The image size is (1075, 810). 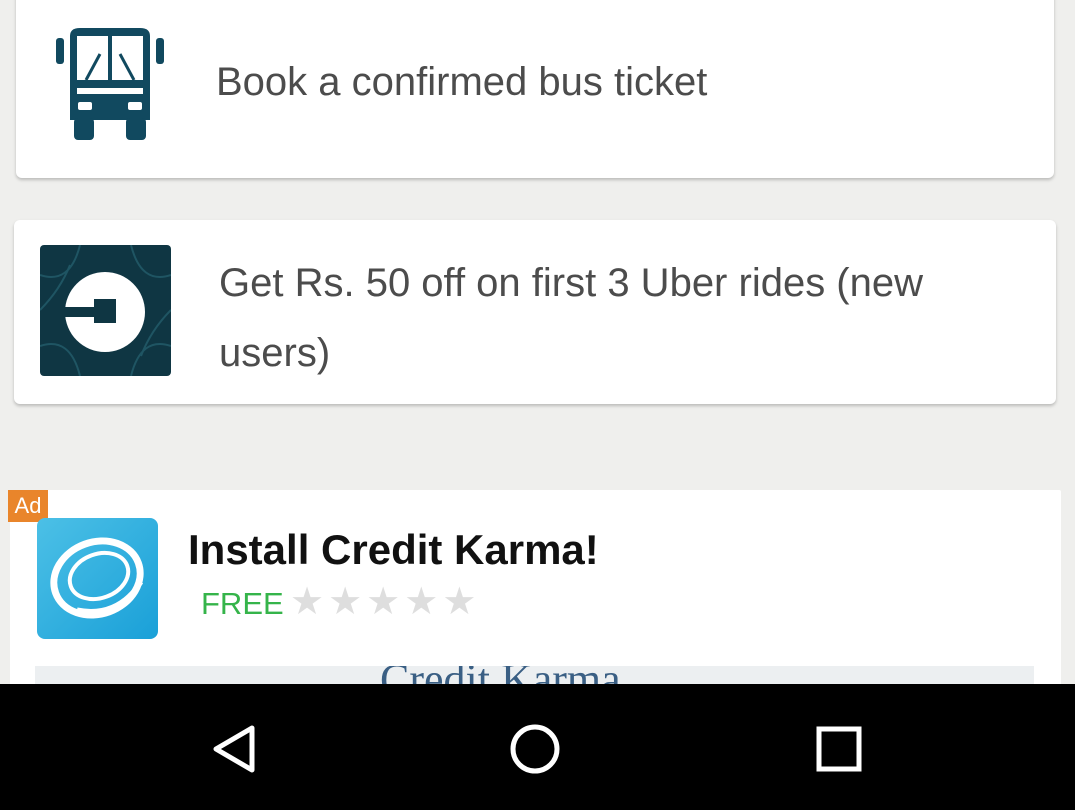 I want to click on ad-price-label: FREE, so click(x=242, y=603).